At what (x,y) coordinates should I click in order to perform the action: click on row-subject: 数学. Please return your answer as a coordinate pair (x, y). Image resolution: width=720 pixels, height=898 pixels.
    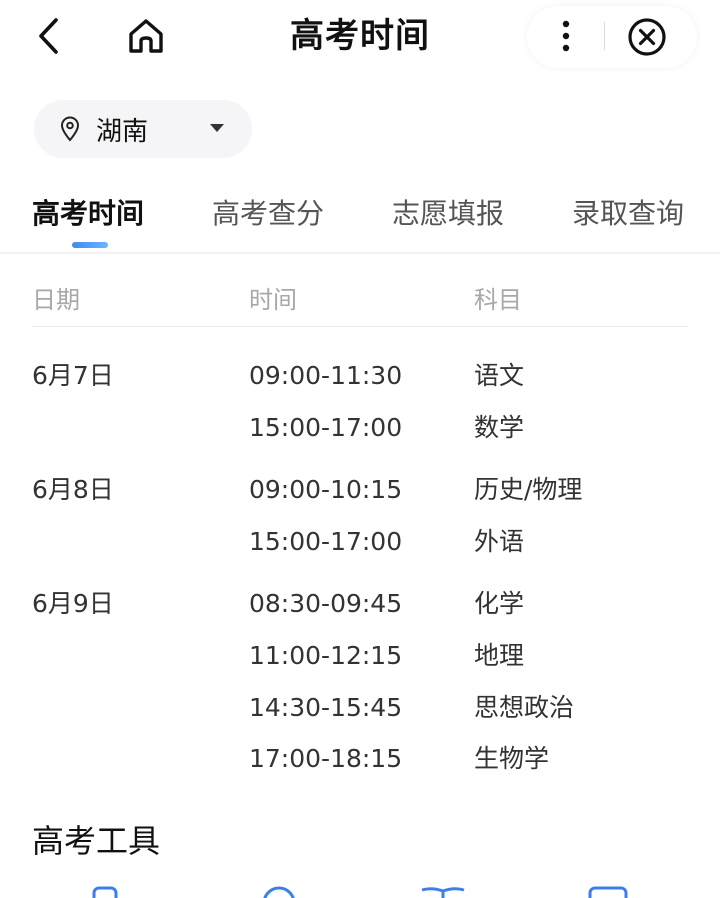
    Looking at the image, I should click on (499, 427).